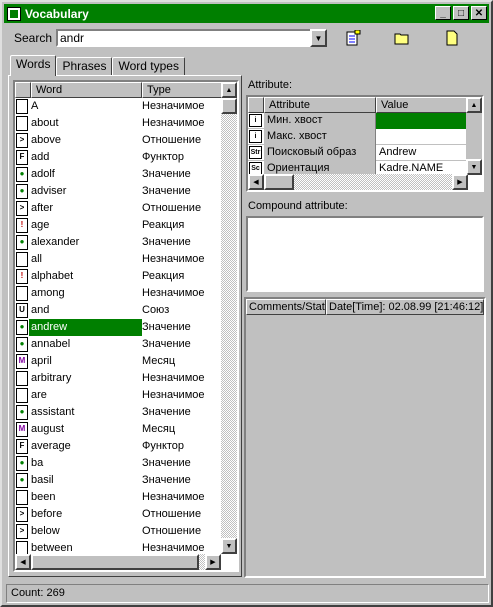  What do you see at coordinates (118, 242) in the screenshot?
I see `word-row: ● alexander Значение` at bounding box center [118, 242].